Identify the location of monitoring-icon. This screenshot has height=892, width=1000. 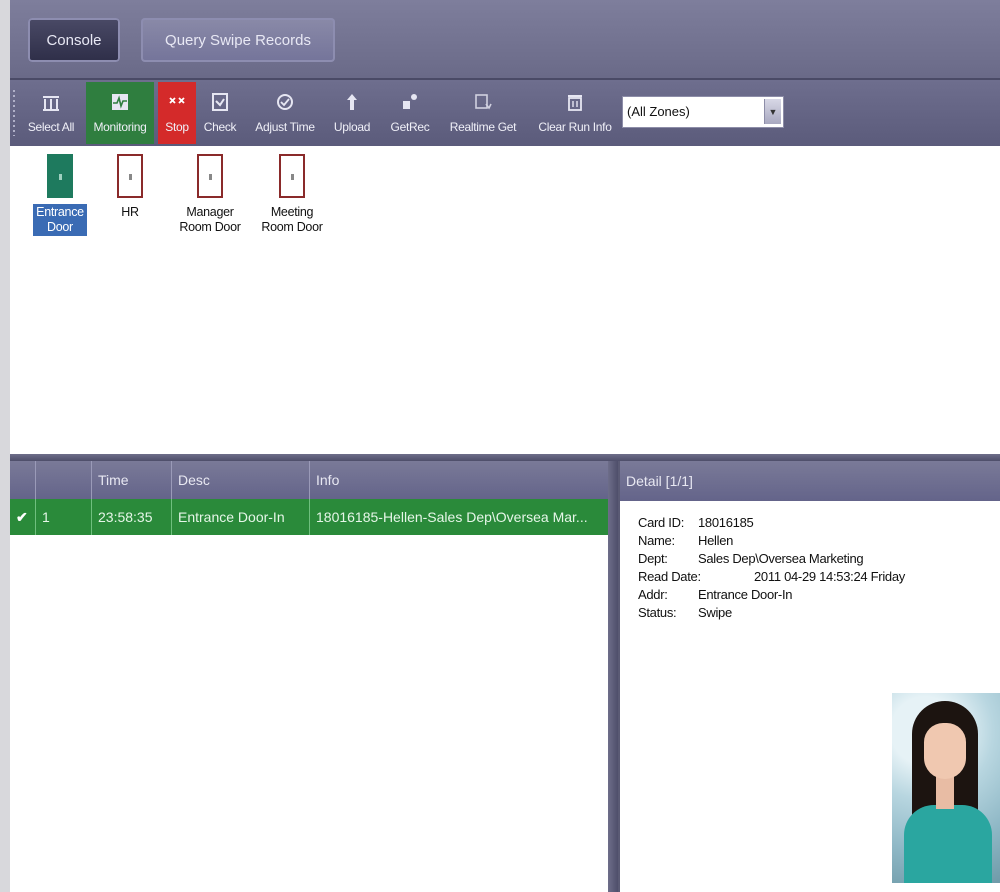
(120, 102).